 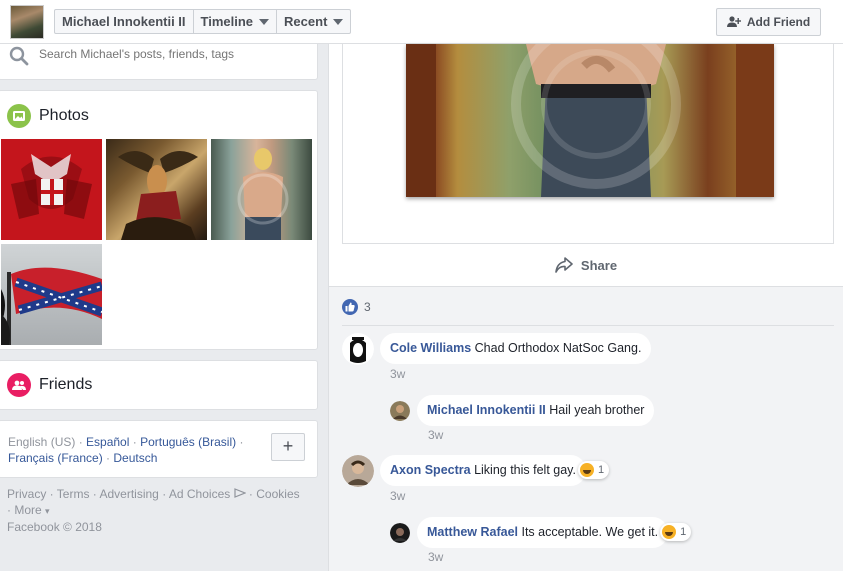 I want to click on search-icon, so click(x=19, y=56).